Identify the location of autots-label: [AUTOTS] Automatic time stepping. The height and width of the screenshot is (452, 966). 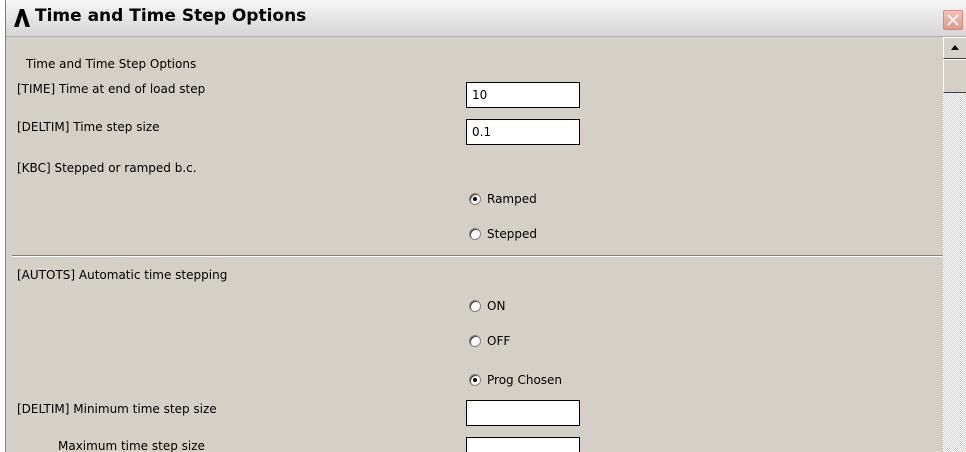
(122, 275).